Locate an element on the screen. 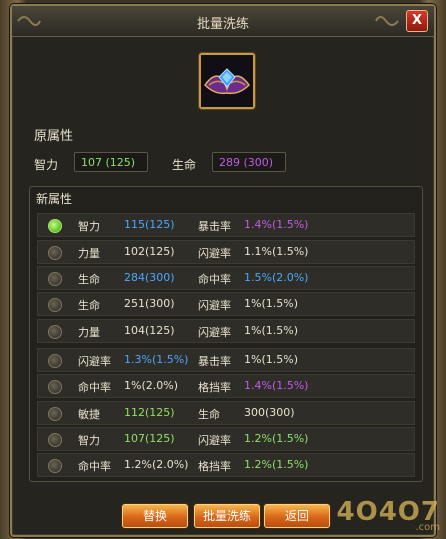 This screenshot has height=539, width=446. attribute-a-value: 1.2%(2.0%) is located at coordinates (156, 464).